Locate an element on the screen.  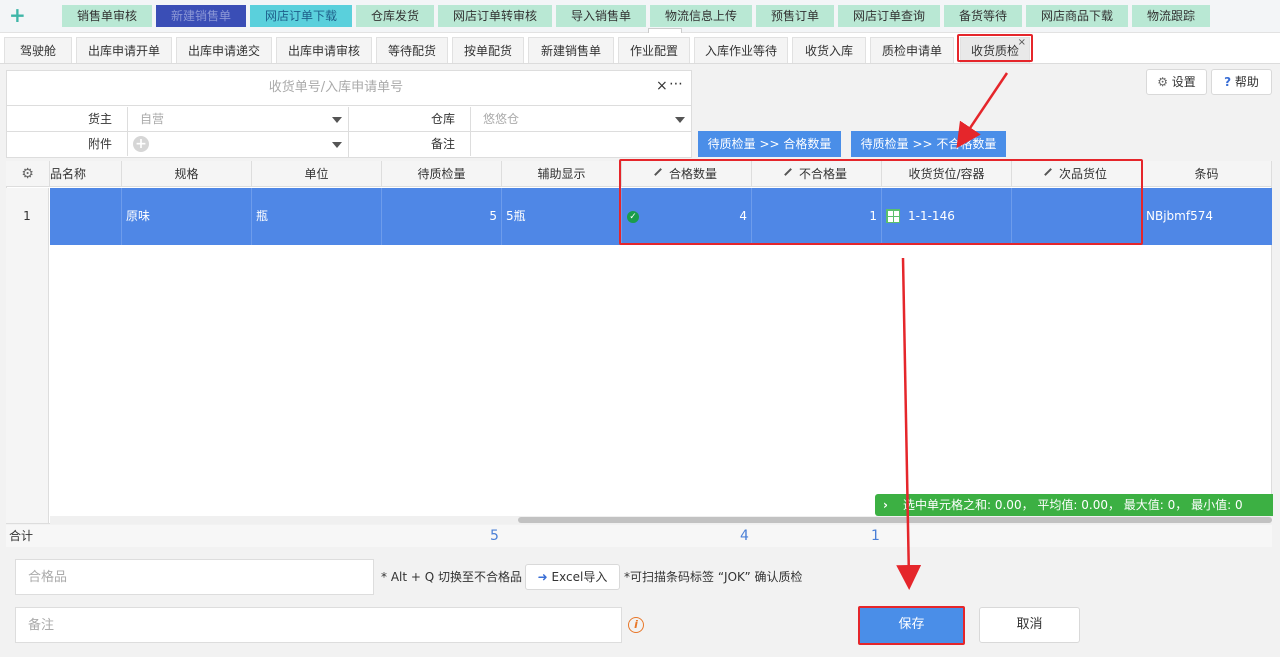
col-header-unit: 单位 is located at coordinates (317, 174).